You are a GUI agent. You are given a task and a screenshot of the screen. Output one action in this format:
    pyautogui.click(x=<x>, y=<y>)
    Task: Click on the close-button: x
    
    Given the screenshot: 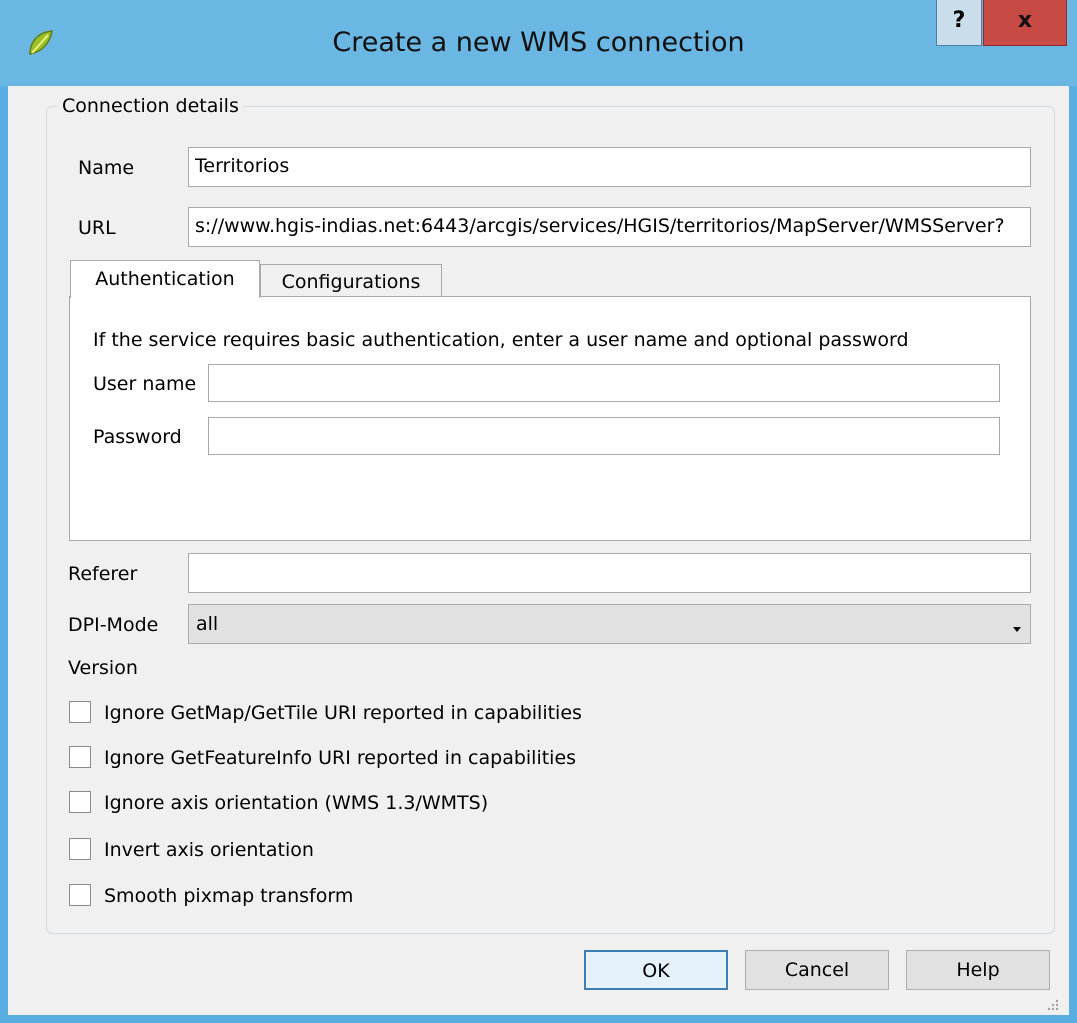 What is the action you would take?
    pyautogui.click(x=1025, y=23)
    